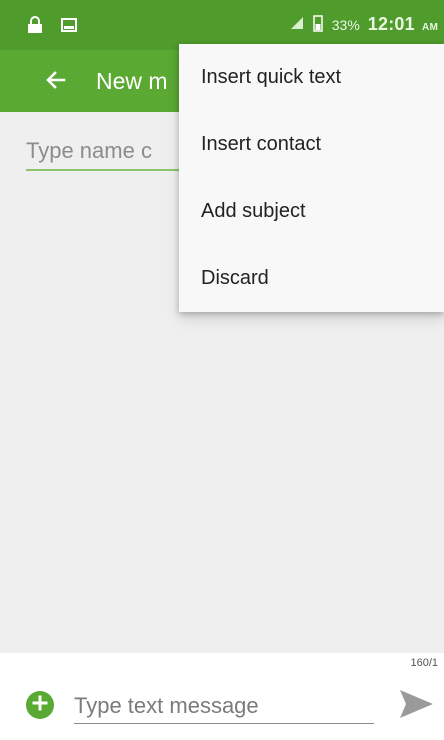 Image resolution: width=444 pixels, height=740 pixels. I want to click on status-time: 12:01 AM, so click(403, 24).